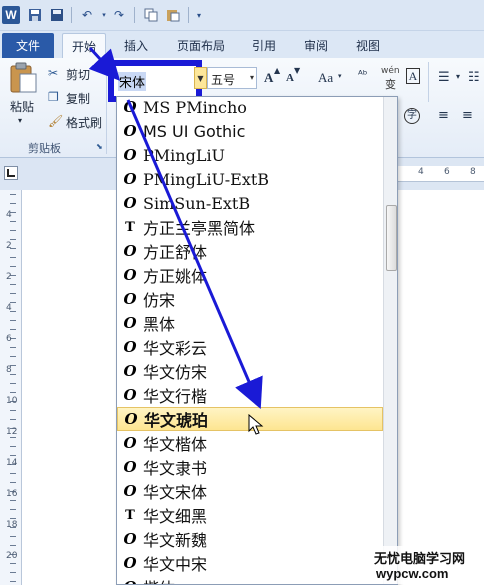  Describe the element at coordinates (199, 15) in the screenshot. I see `customize-qat-icon: ▾` at that location.